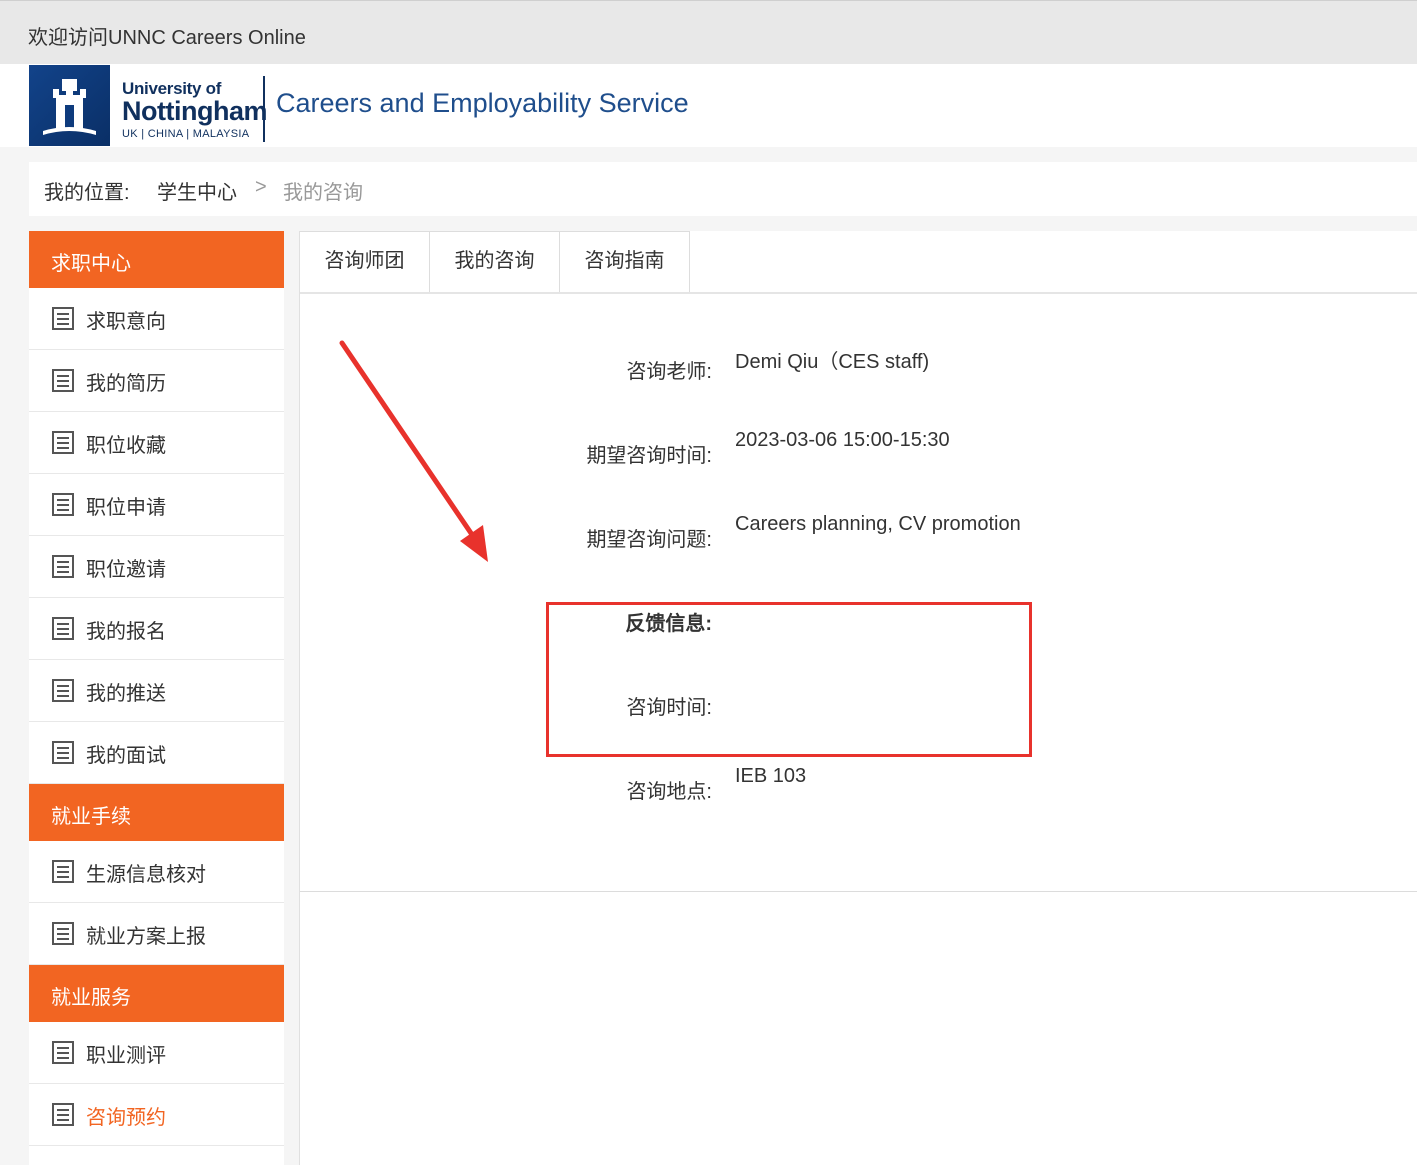 This screenshot has width=1417, height=1165. I want to click on sidebar-item: 职业测评, so click(156, 1053).